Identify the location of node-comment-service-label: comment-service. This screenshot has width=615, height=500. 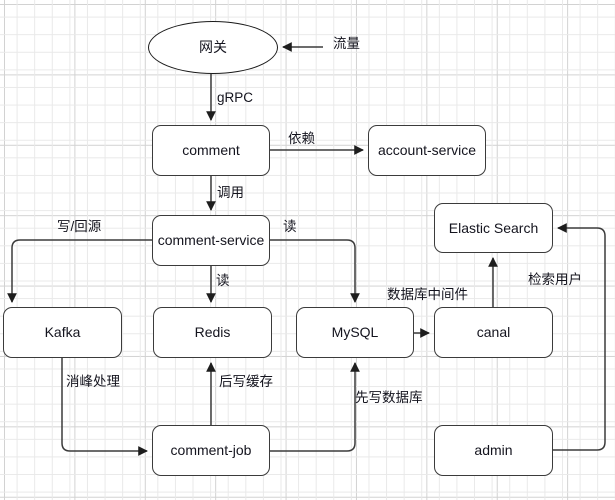
(211, 240).